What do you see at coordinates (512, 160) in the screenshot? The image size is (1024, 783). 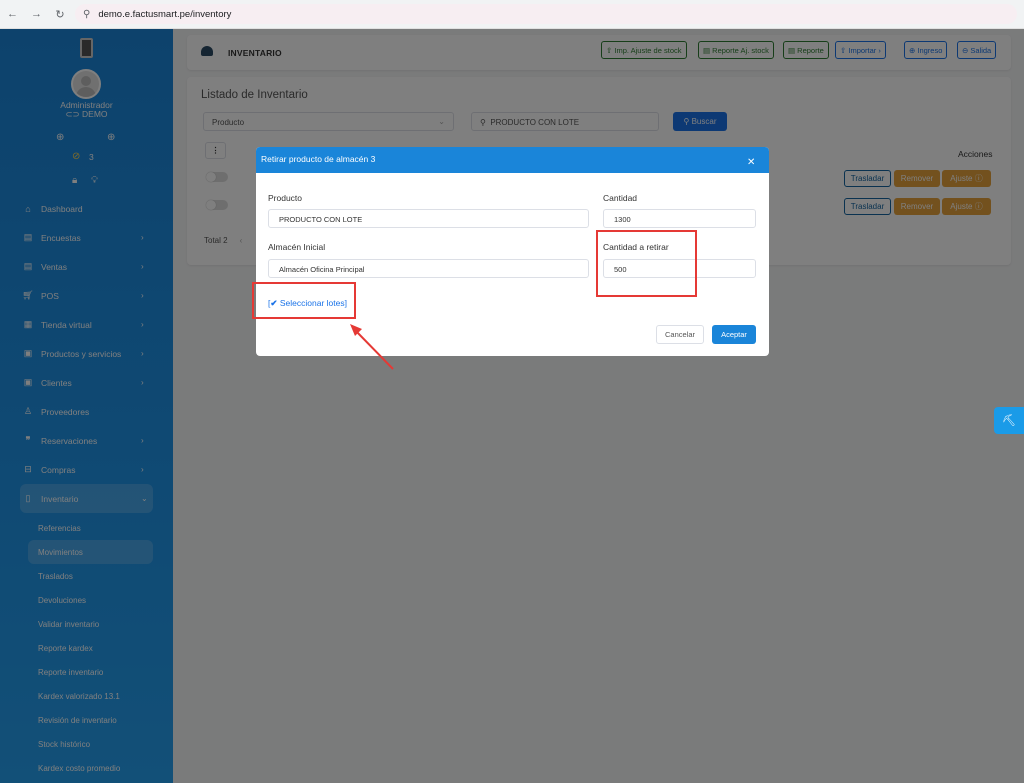 I see `dialog-header: Retirar producto de almacén 3` at bounding box center [512, 160].